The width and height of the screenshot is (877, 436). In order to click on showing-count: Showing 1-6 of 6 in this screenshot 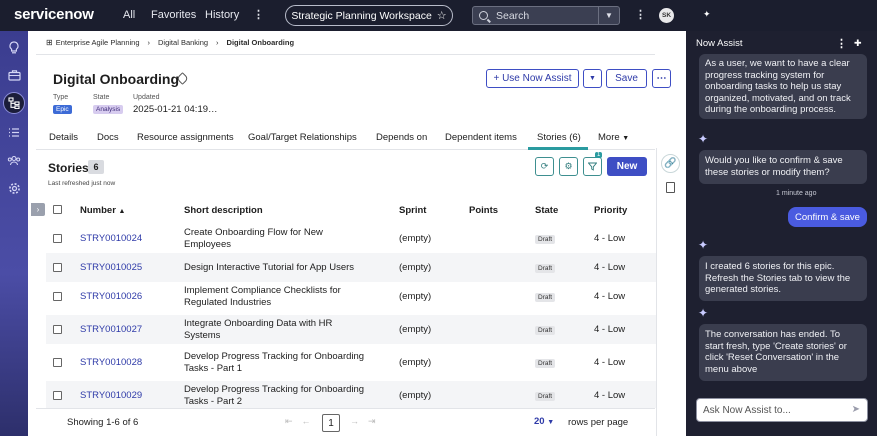, I will do `click(103, 422)`.